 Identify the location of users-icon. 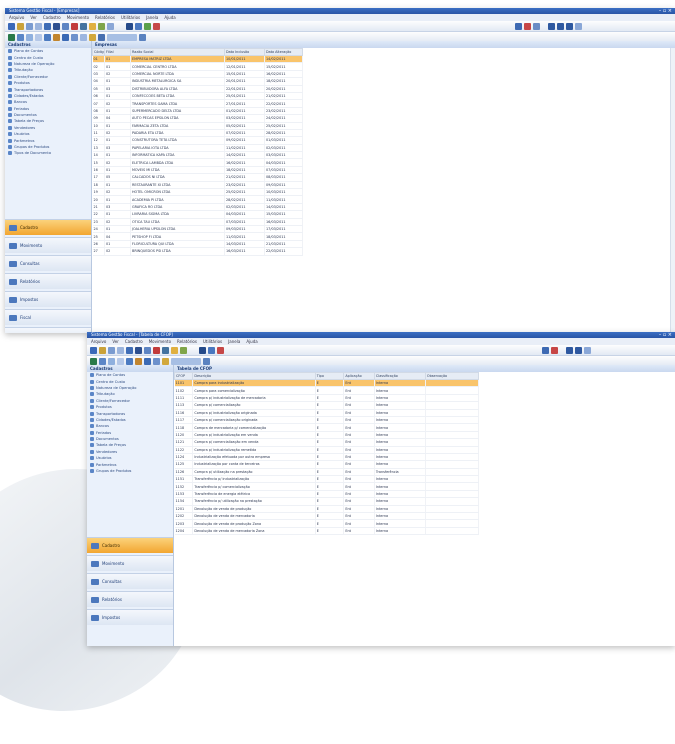
(138, 350).